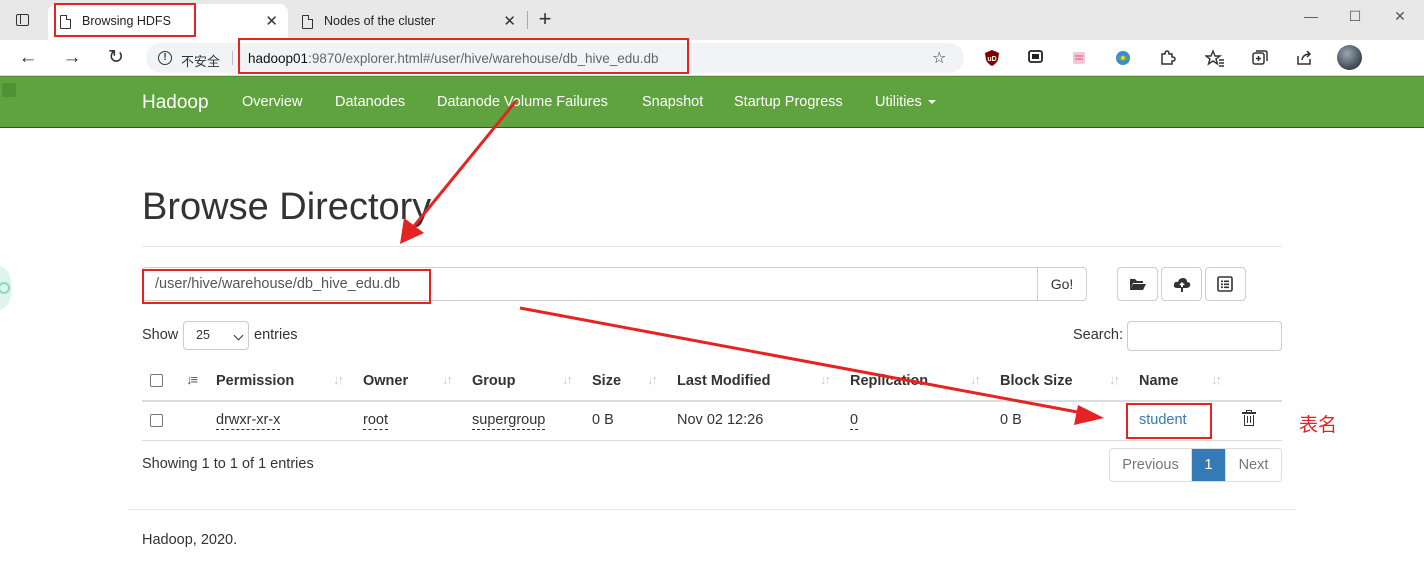 The height and width of the screenshot is (582, 1424). Describe the element at coordinates (1253, 465) in the screenshot. I see `pagination-next: Next` at that location.